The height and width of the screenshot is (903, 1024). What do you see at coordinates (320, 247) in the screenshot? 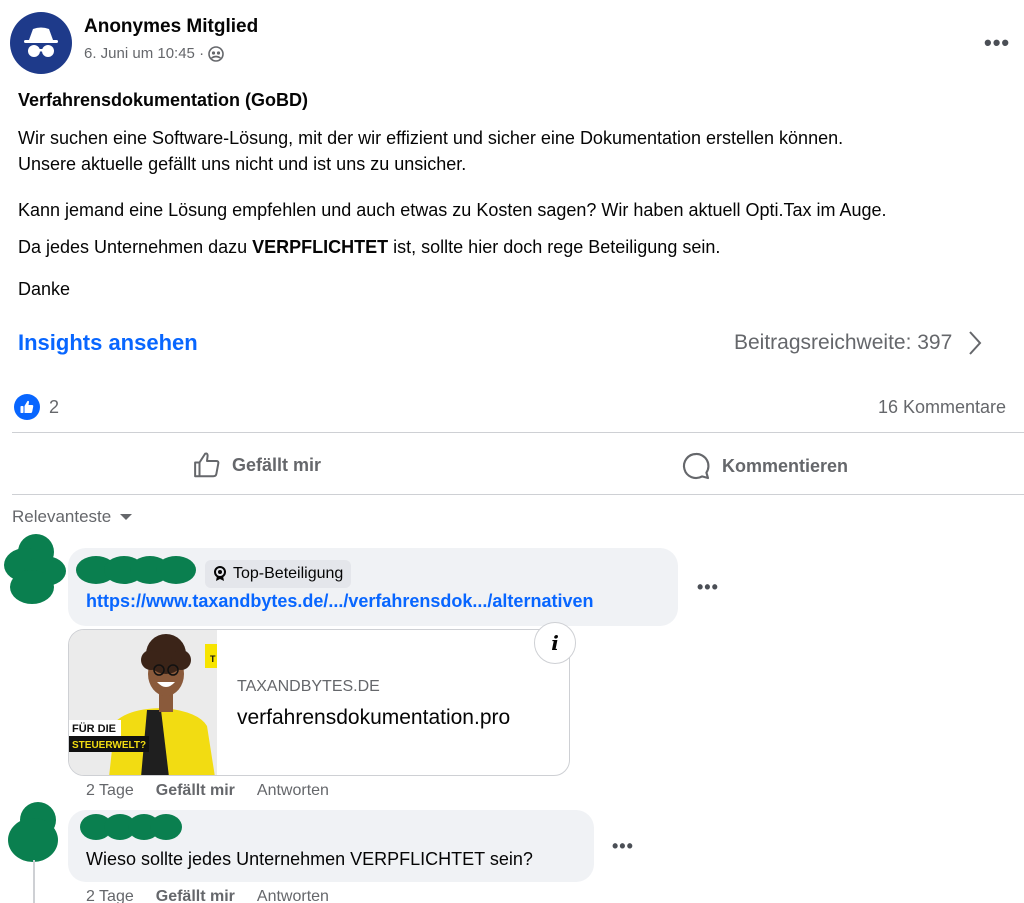
I see `post-paragraph-3-emphasis: VERPFLICHTET` at bounding box center [320, 247].